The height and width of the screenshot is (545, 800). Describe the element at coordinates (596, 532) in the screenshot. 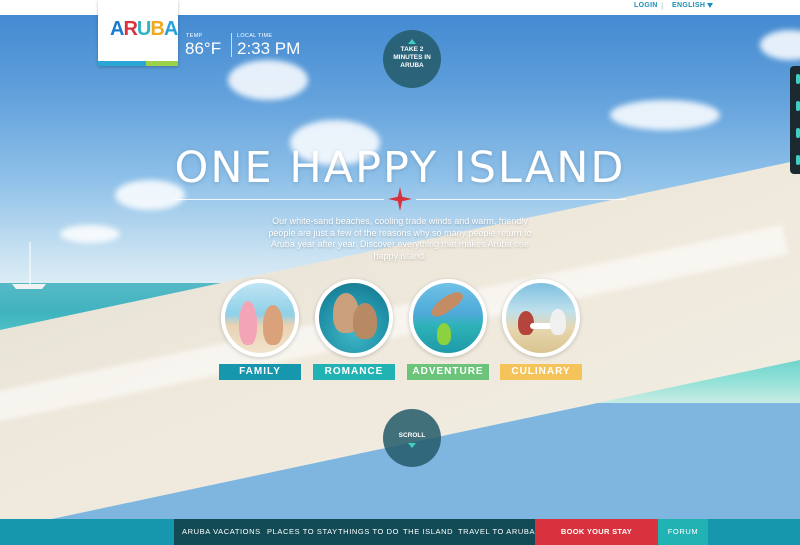

I see `book-your-stay-button: BOOK YOUR STAY` at that location.